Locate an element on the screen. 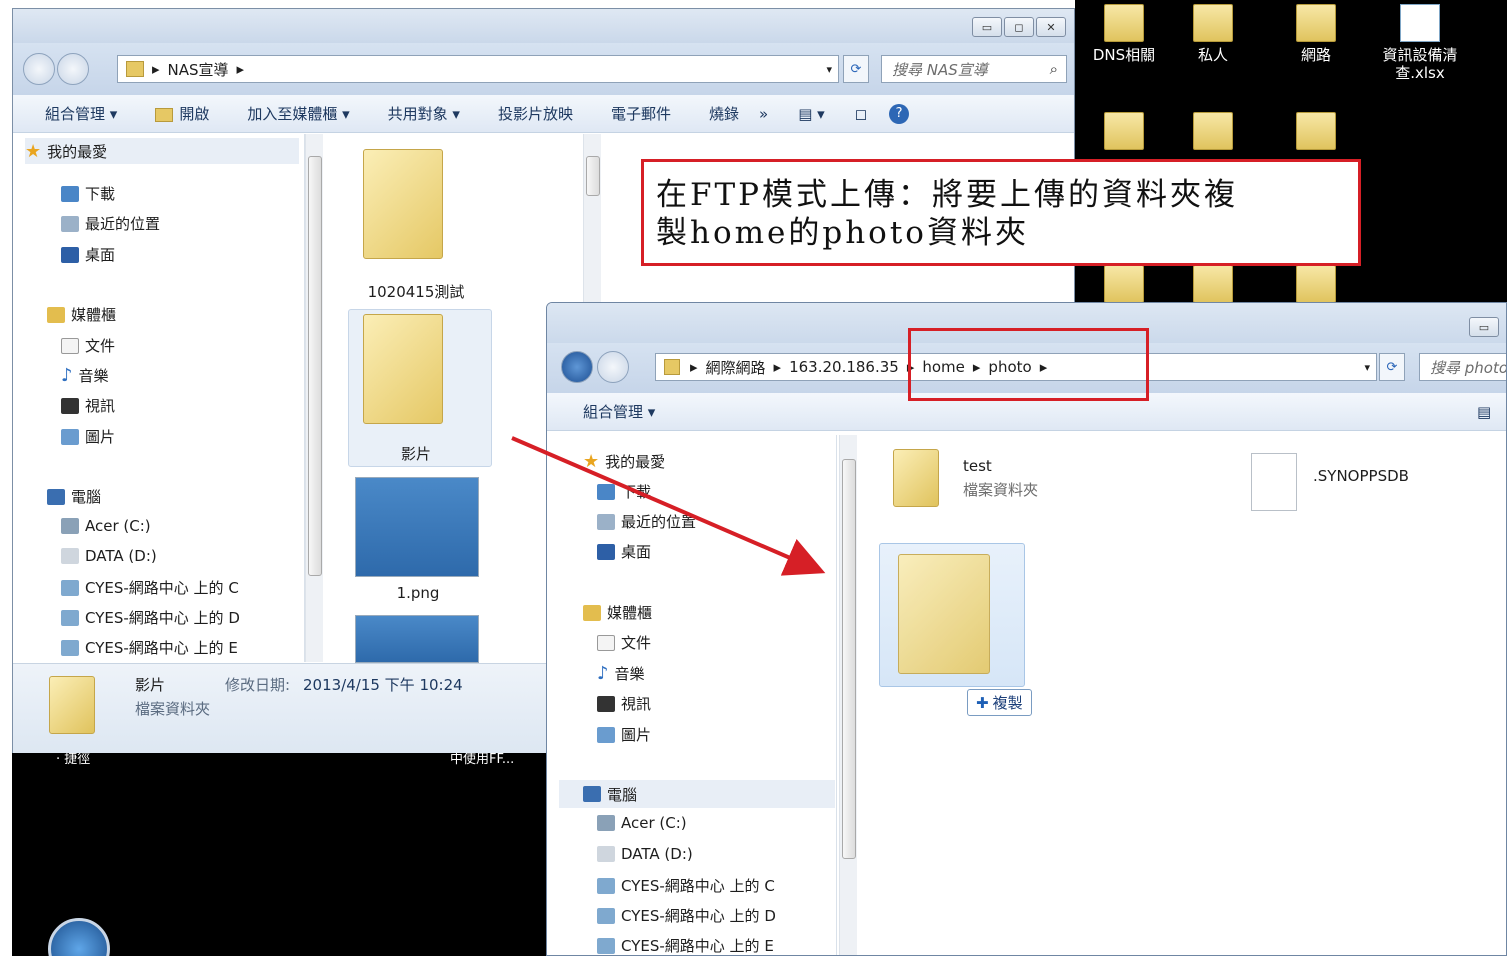 The image size is (1507, 956). nav-label: CYES-網路中心 上的 E is located at coordinates (697, 946).